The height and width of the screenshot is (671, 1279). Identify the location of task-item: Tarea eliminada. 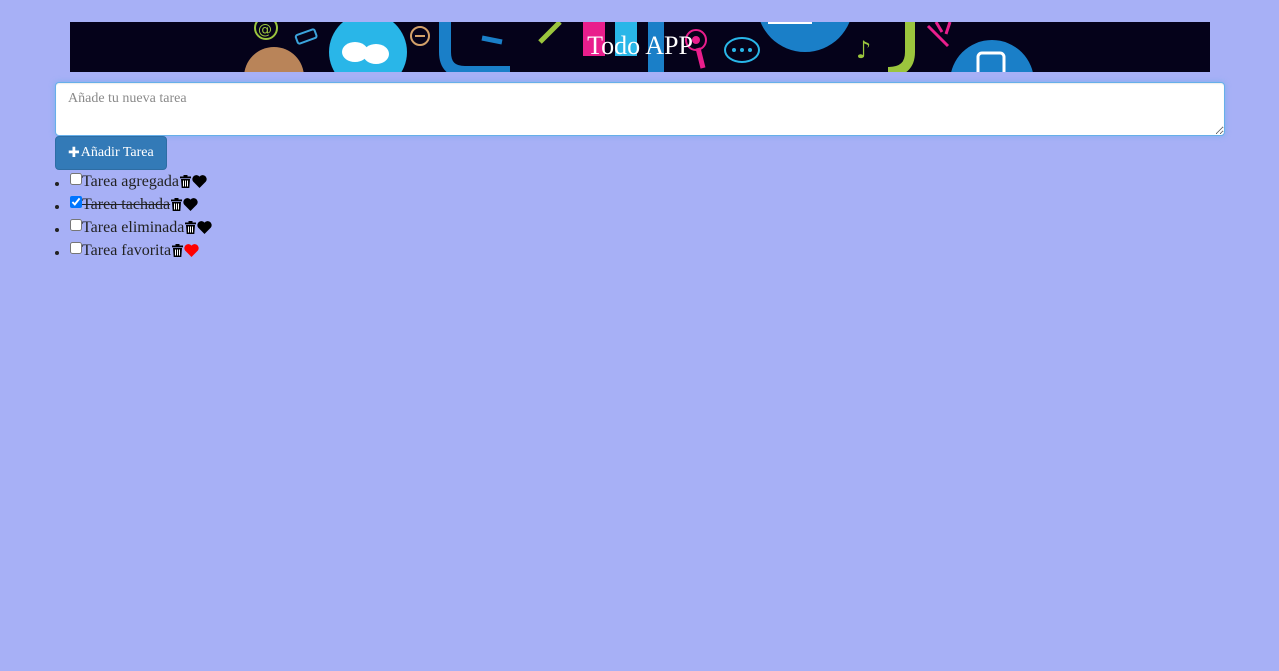
(141, 227).